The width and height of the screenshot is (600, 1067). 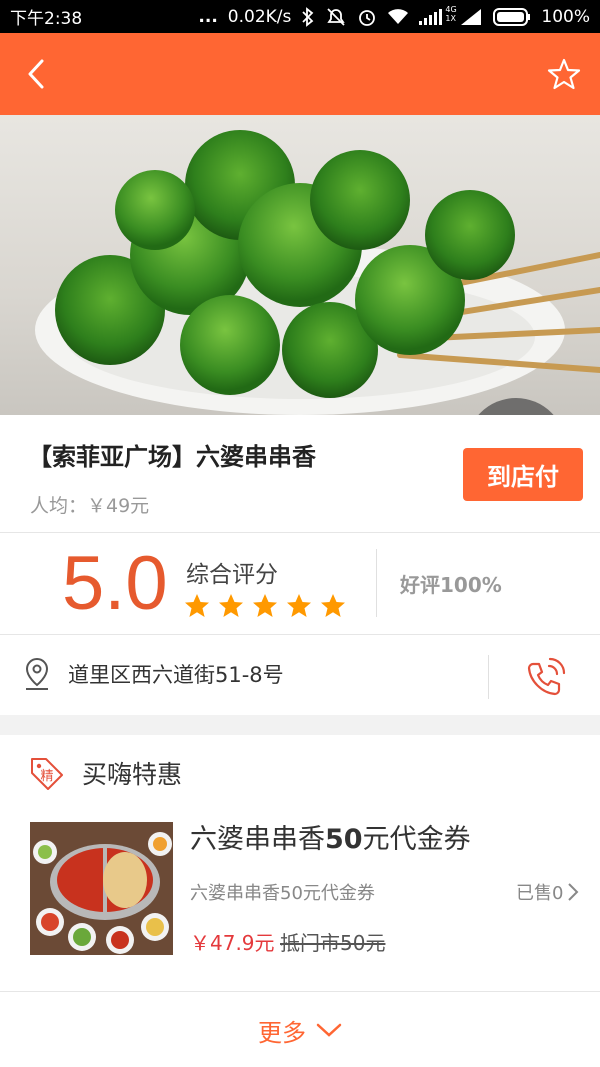 I want to click on deal-sold-count: 已售0, so click(x=547, y=892).